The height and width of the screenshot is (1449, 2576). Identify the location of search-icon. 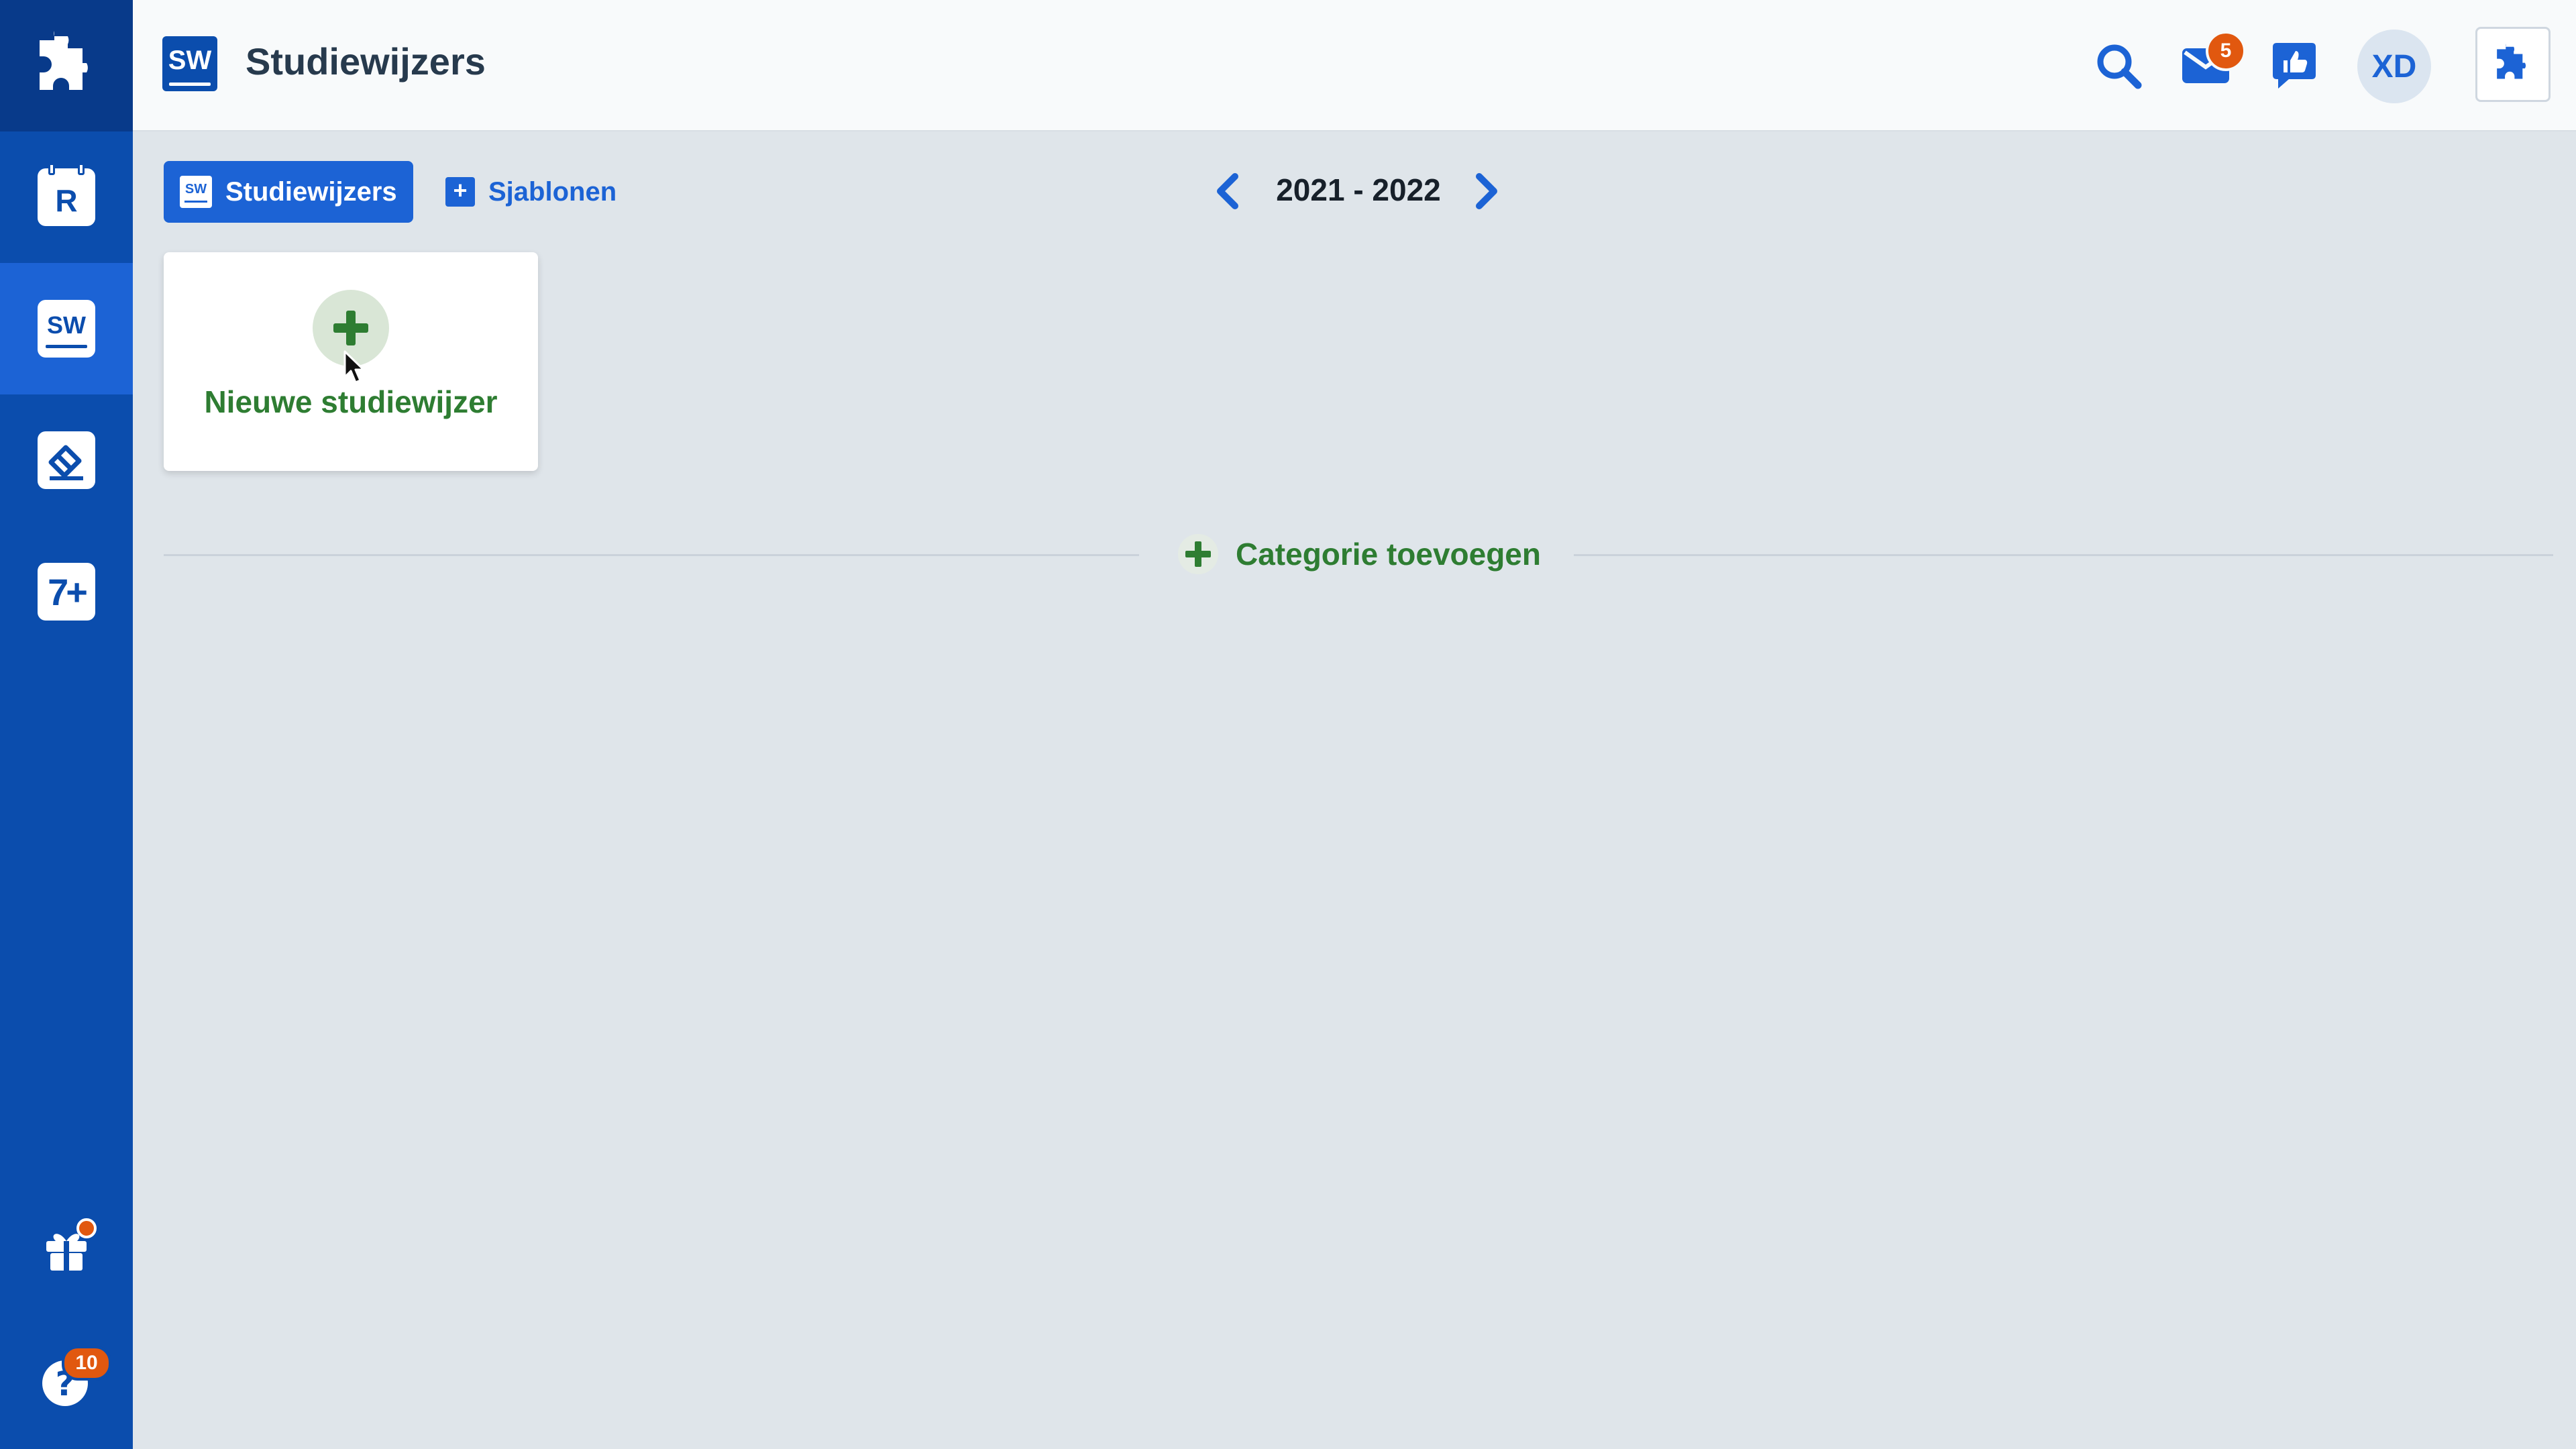
(2119, 66).